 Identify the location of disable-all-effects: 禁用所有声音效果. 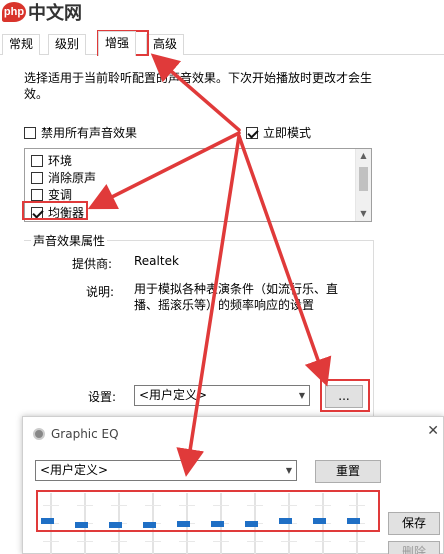
(80, 132).